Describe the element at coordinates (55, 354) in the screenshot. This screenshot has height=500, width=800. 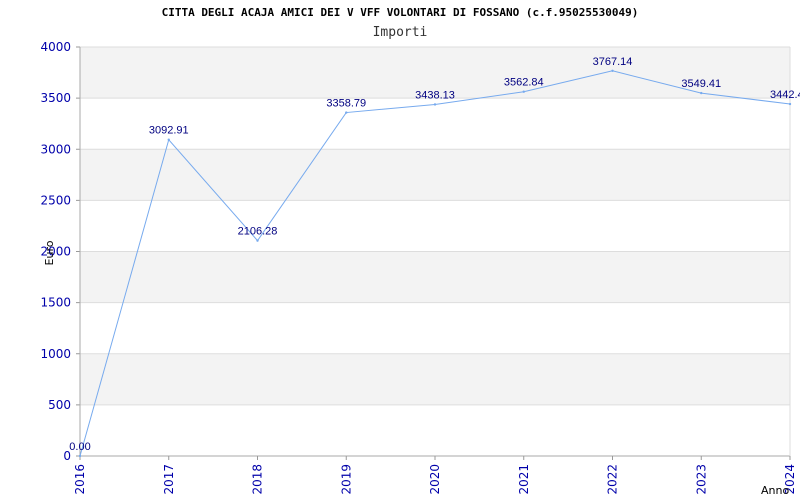
I see `y-tick-label: 1000` at that location.